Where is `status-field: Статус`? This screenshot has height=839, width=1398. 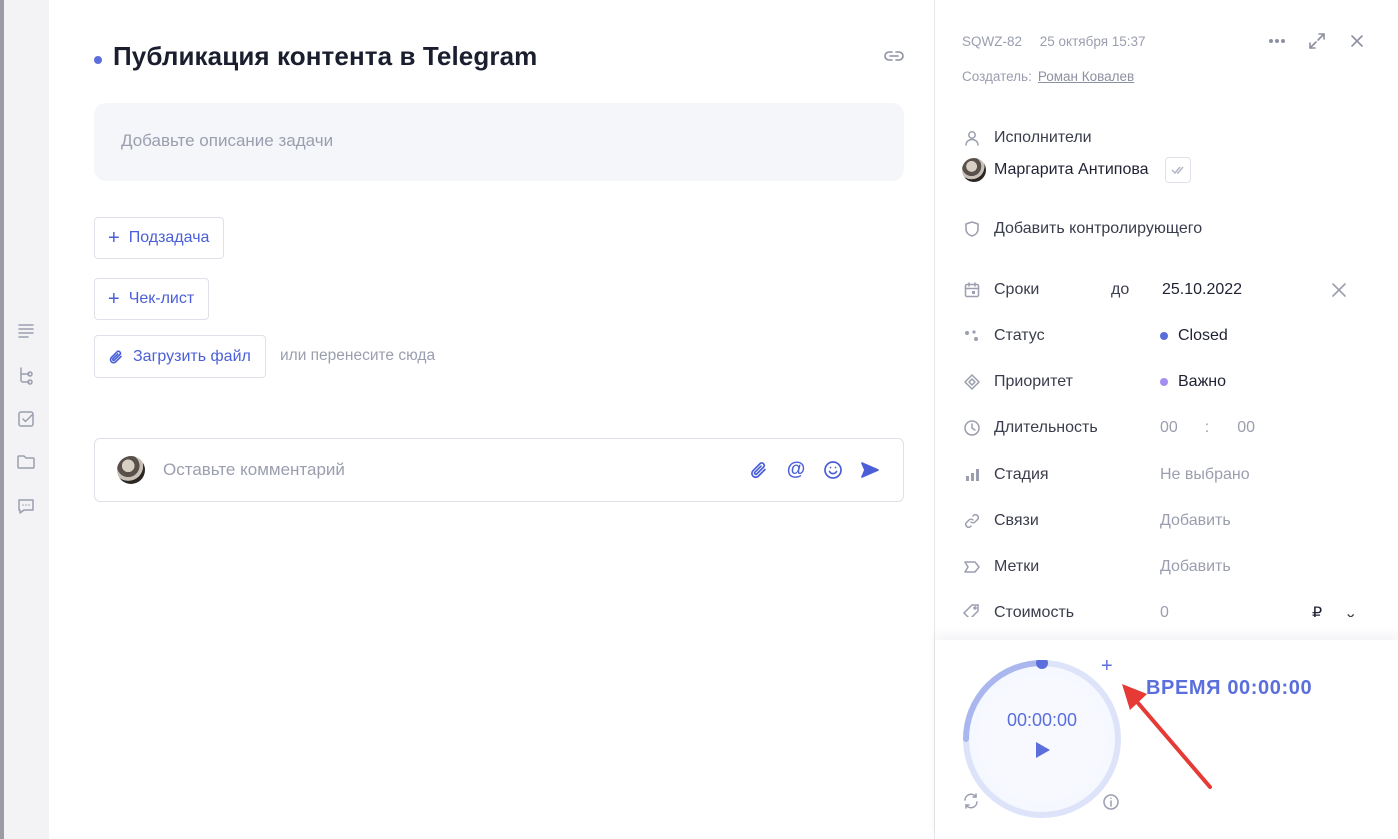 status-field: Статус is located at coordinates (1003, 336).